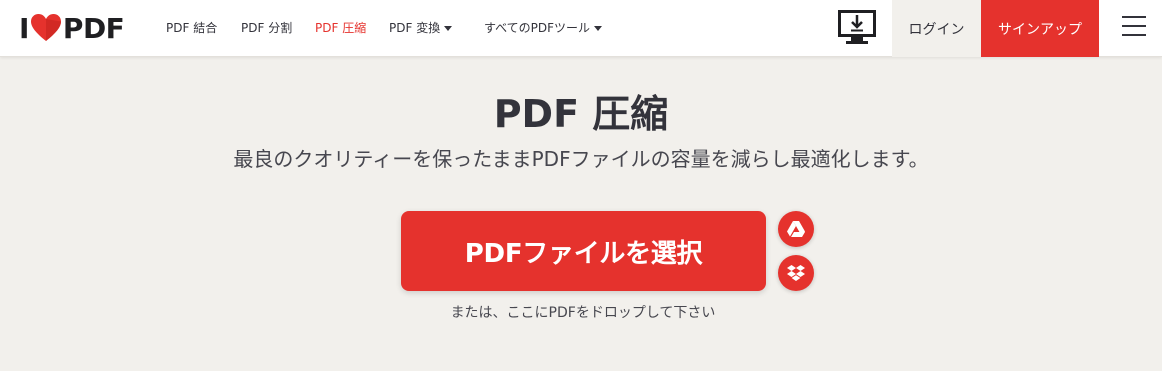  Describe the element at coordinates (581, 114) in the screenshot. I see `page-title: PDF 圧縮` at that location.